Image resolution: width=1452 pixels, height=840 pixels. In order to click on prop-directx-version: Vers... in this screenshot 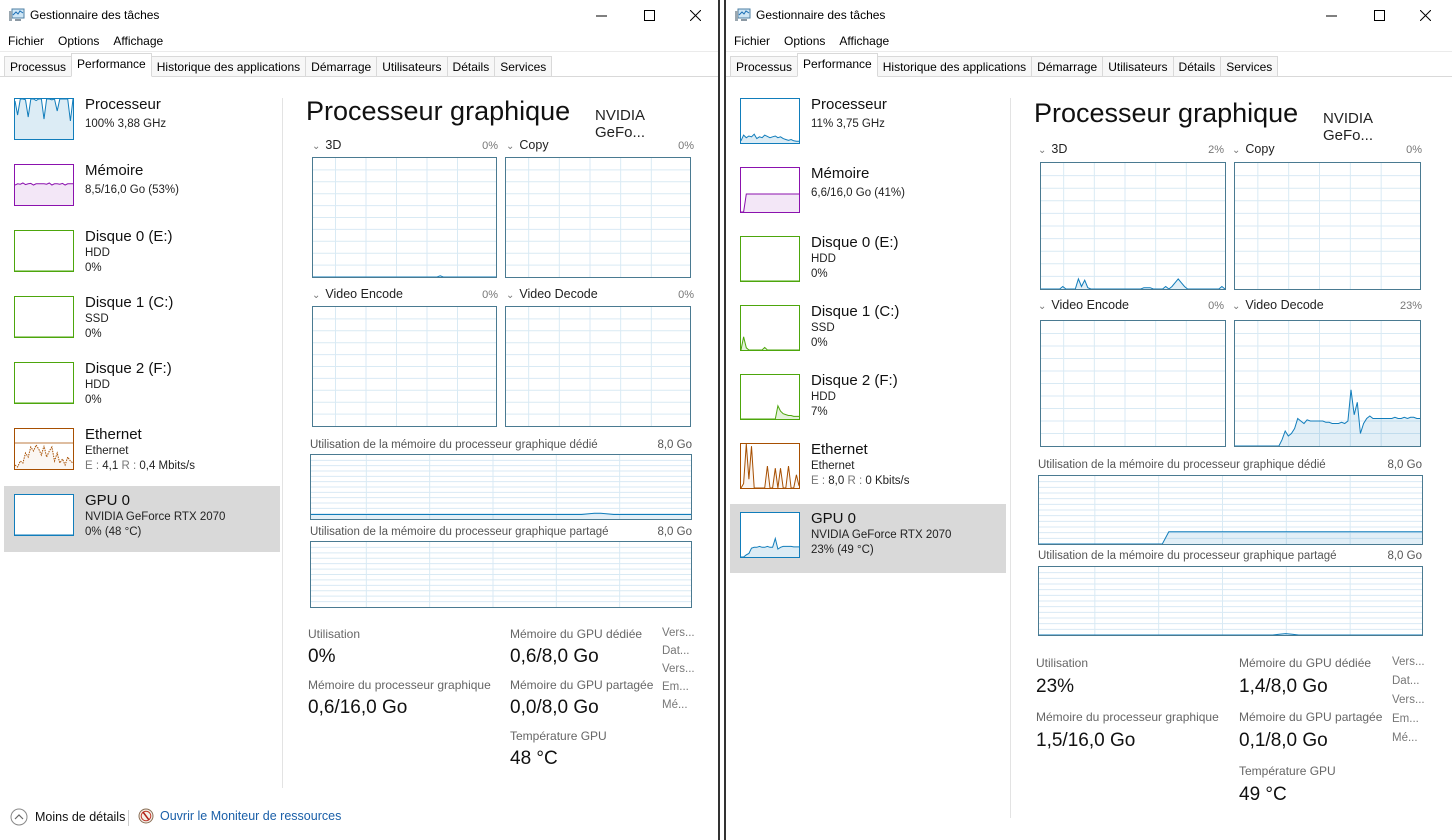, I will do `click(678, 669)`.